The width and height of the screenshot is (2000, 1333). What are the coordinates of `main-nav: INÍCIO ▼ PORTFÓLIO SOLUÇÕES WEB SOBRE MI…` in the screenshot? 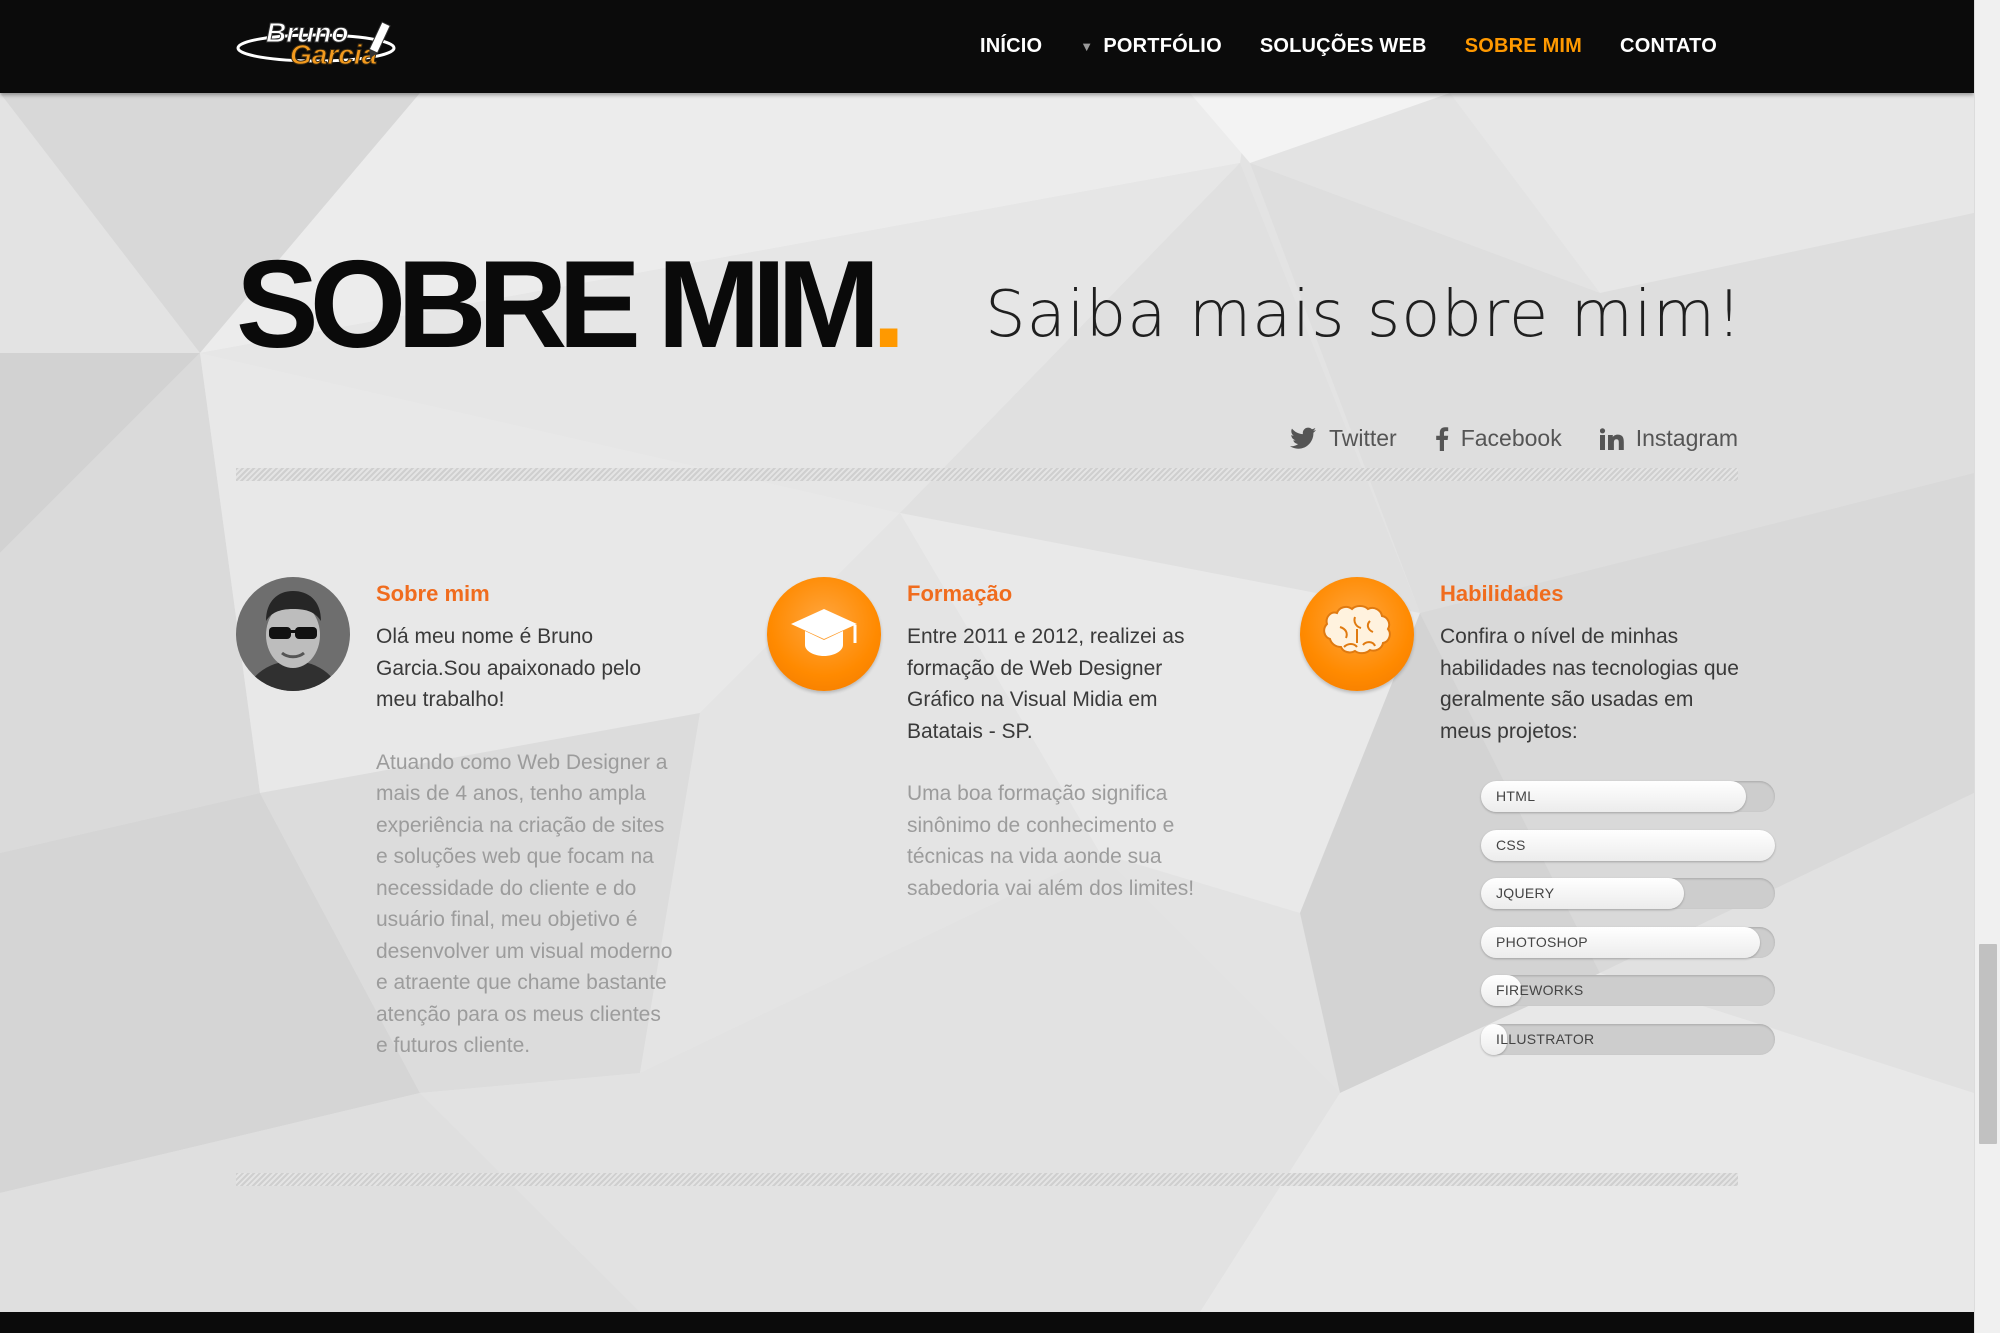 It's located at (1329, 46).